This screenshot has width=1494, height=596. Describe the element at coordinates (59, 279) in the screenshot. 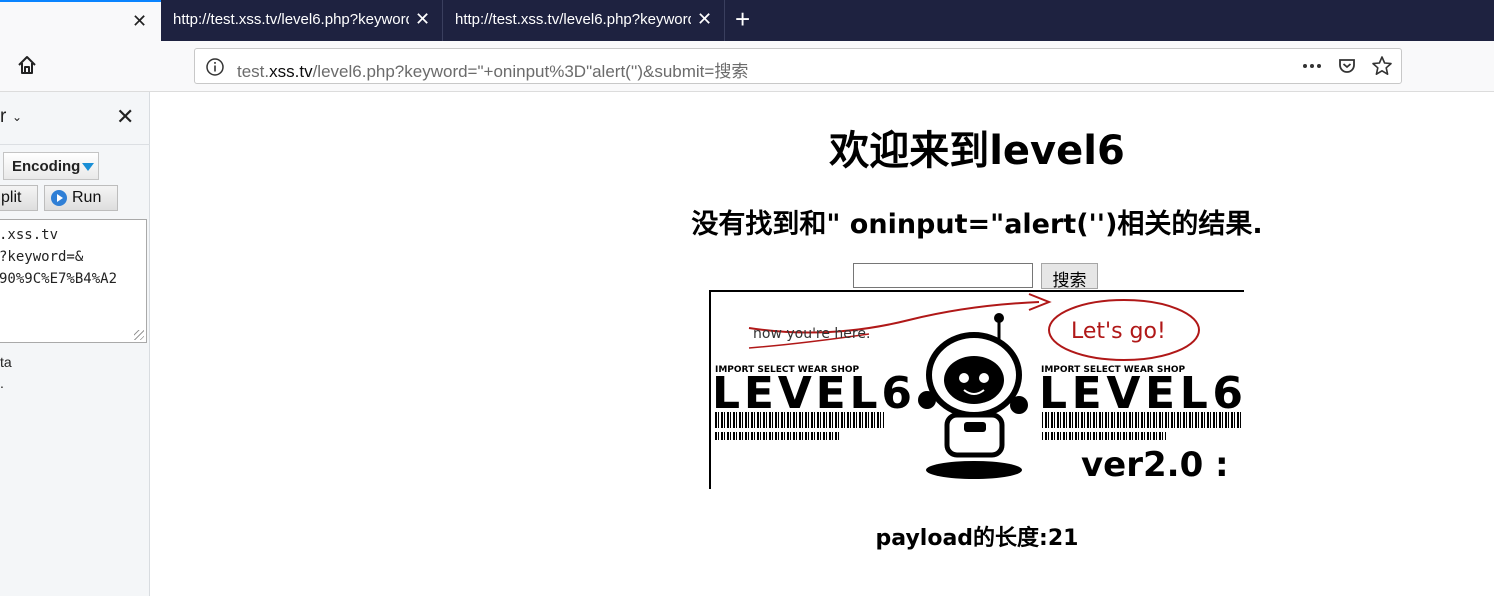

I see `url-line: 90%9C%E7%B4%A2` at that location.